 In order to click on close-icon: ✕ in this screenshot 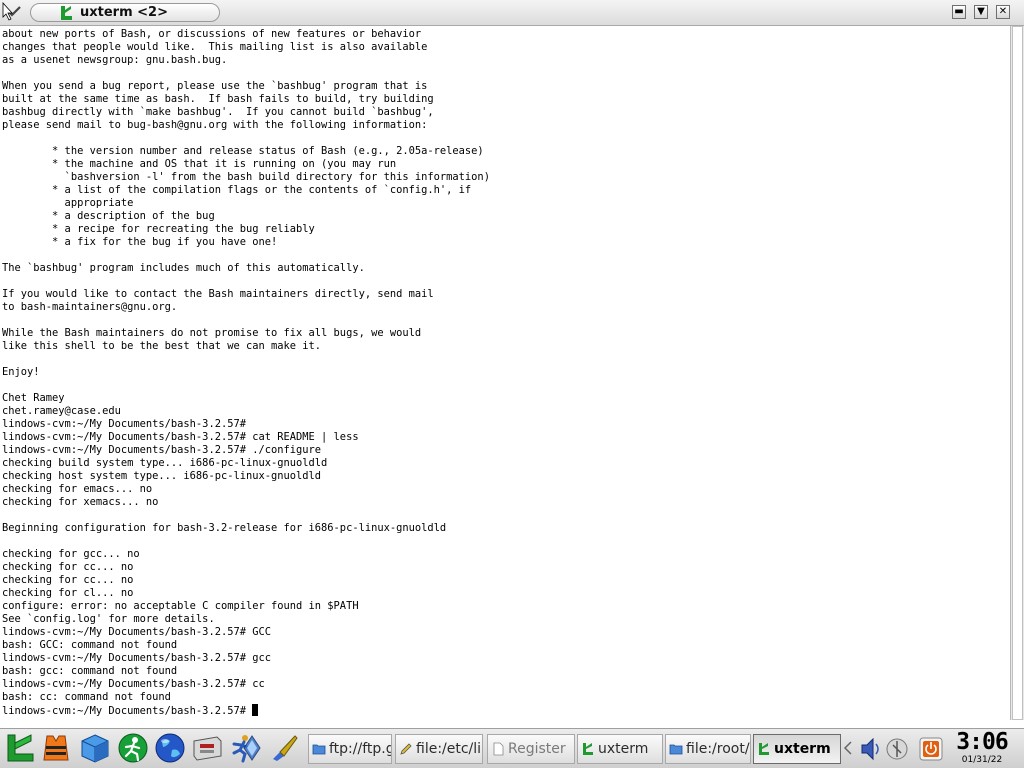, I will do `click(1003, 11)`.